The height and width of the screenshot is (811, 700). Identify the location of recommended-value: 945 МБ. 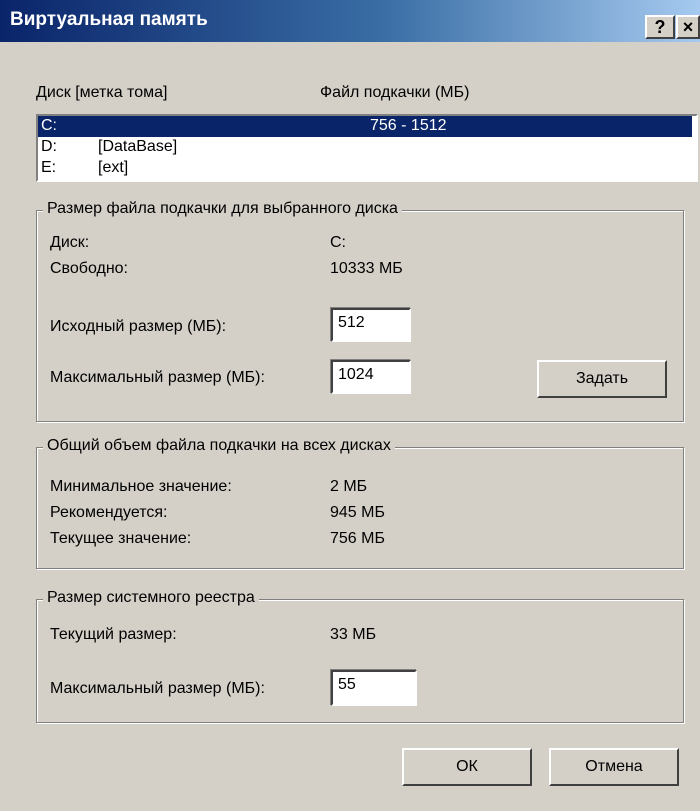
(357, 512).